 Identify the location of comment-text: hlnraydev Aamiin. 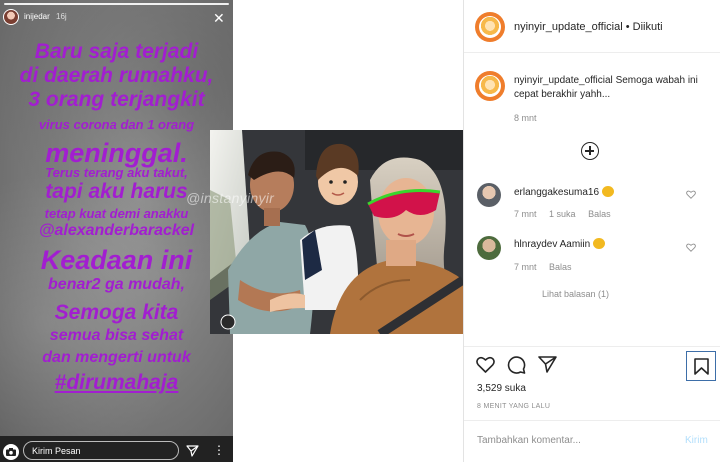
(559, 244).